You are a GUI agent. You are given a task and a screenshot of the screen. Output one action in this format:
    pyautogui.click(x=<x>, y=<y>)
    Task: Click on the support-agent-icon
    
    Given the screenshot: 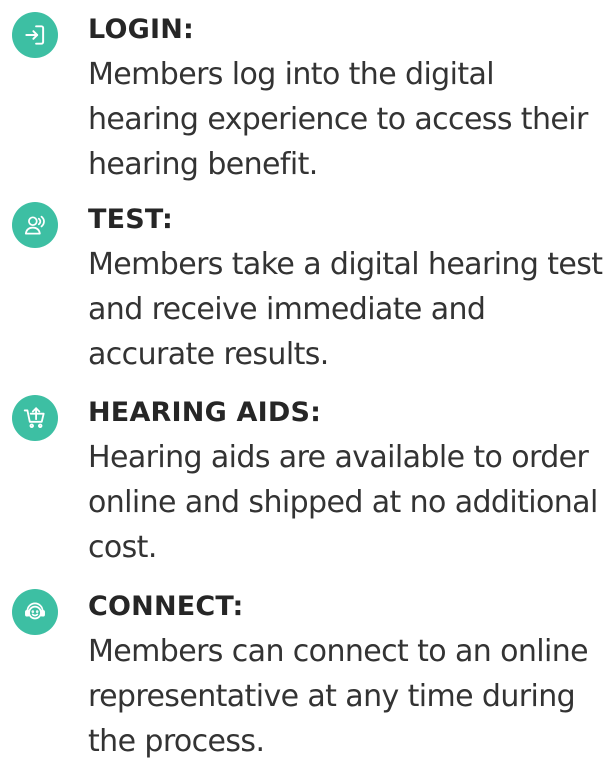 What is the action you would take?
    pyautogui.click(x=35, y=612)
    